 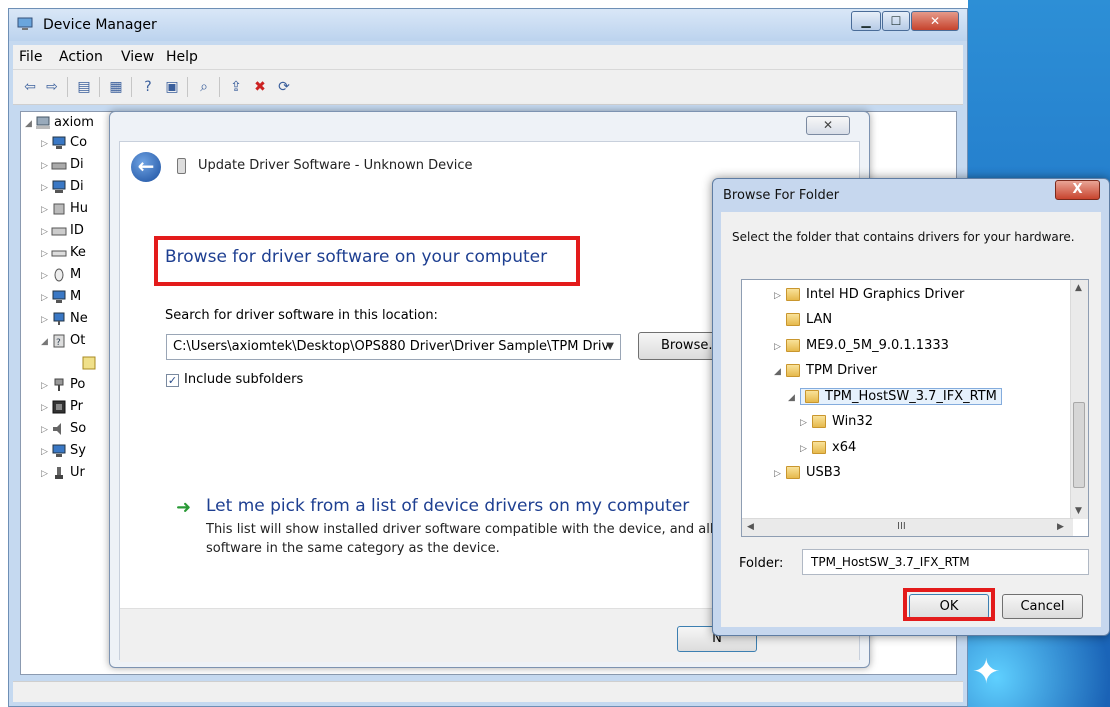 I want to click on enable-device-icon: ⟳, so click(x=284, y=87).